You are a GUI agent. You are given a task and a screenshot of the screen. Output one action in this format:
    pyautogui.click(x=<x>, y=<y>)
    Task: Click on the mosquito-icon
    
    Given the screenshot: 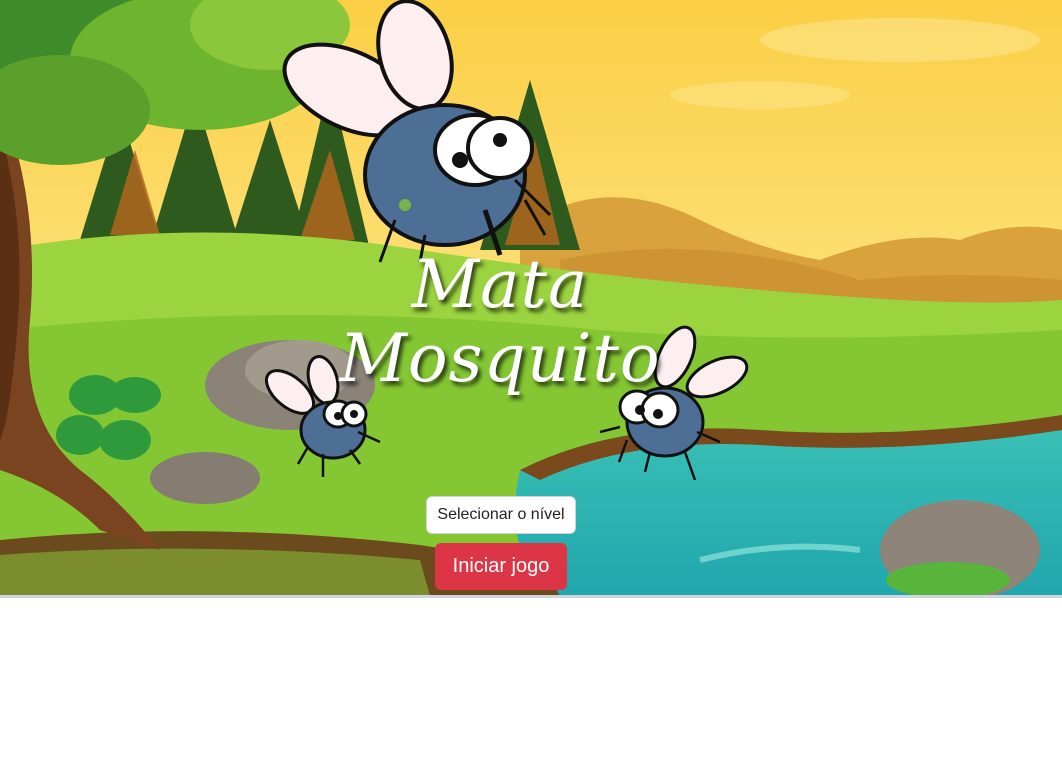 What is the action you would take?
    pyautogui.click(x=420, y=135)
    